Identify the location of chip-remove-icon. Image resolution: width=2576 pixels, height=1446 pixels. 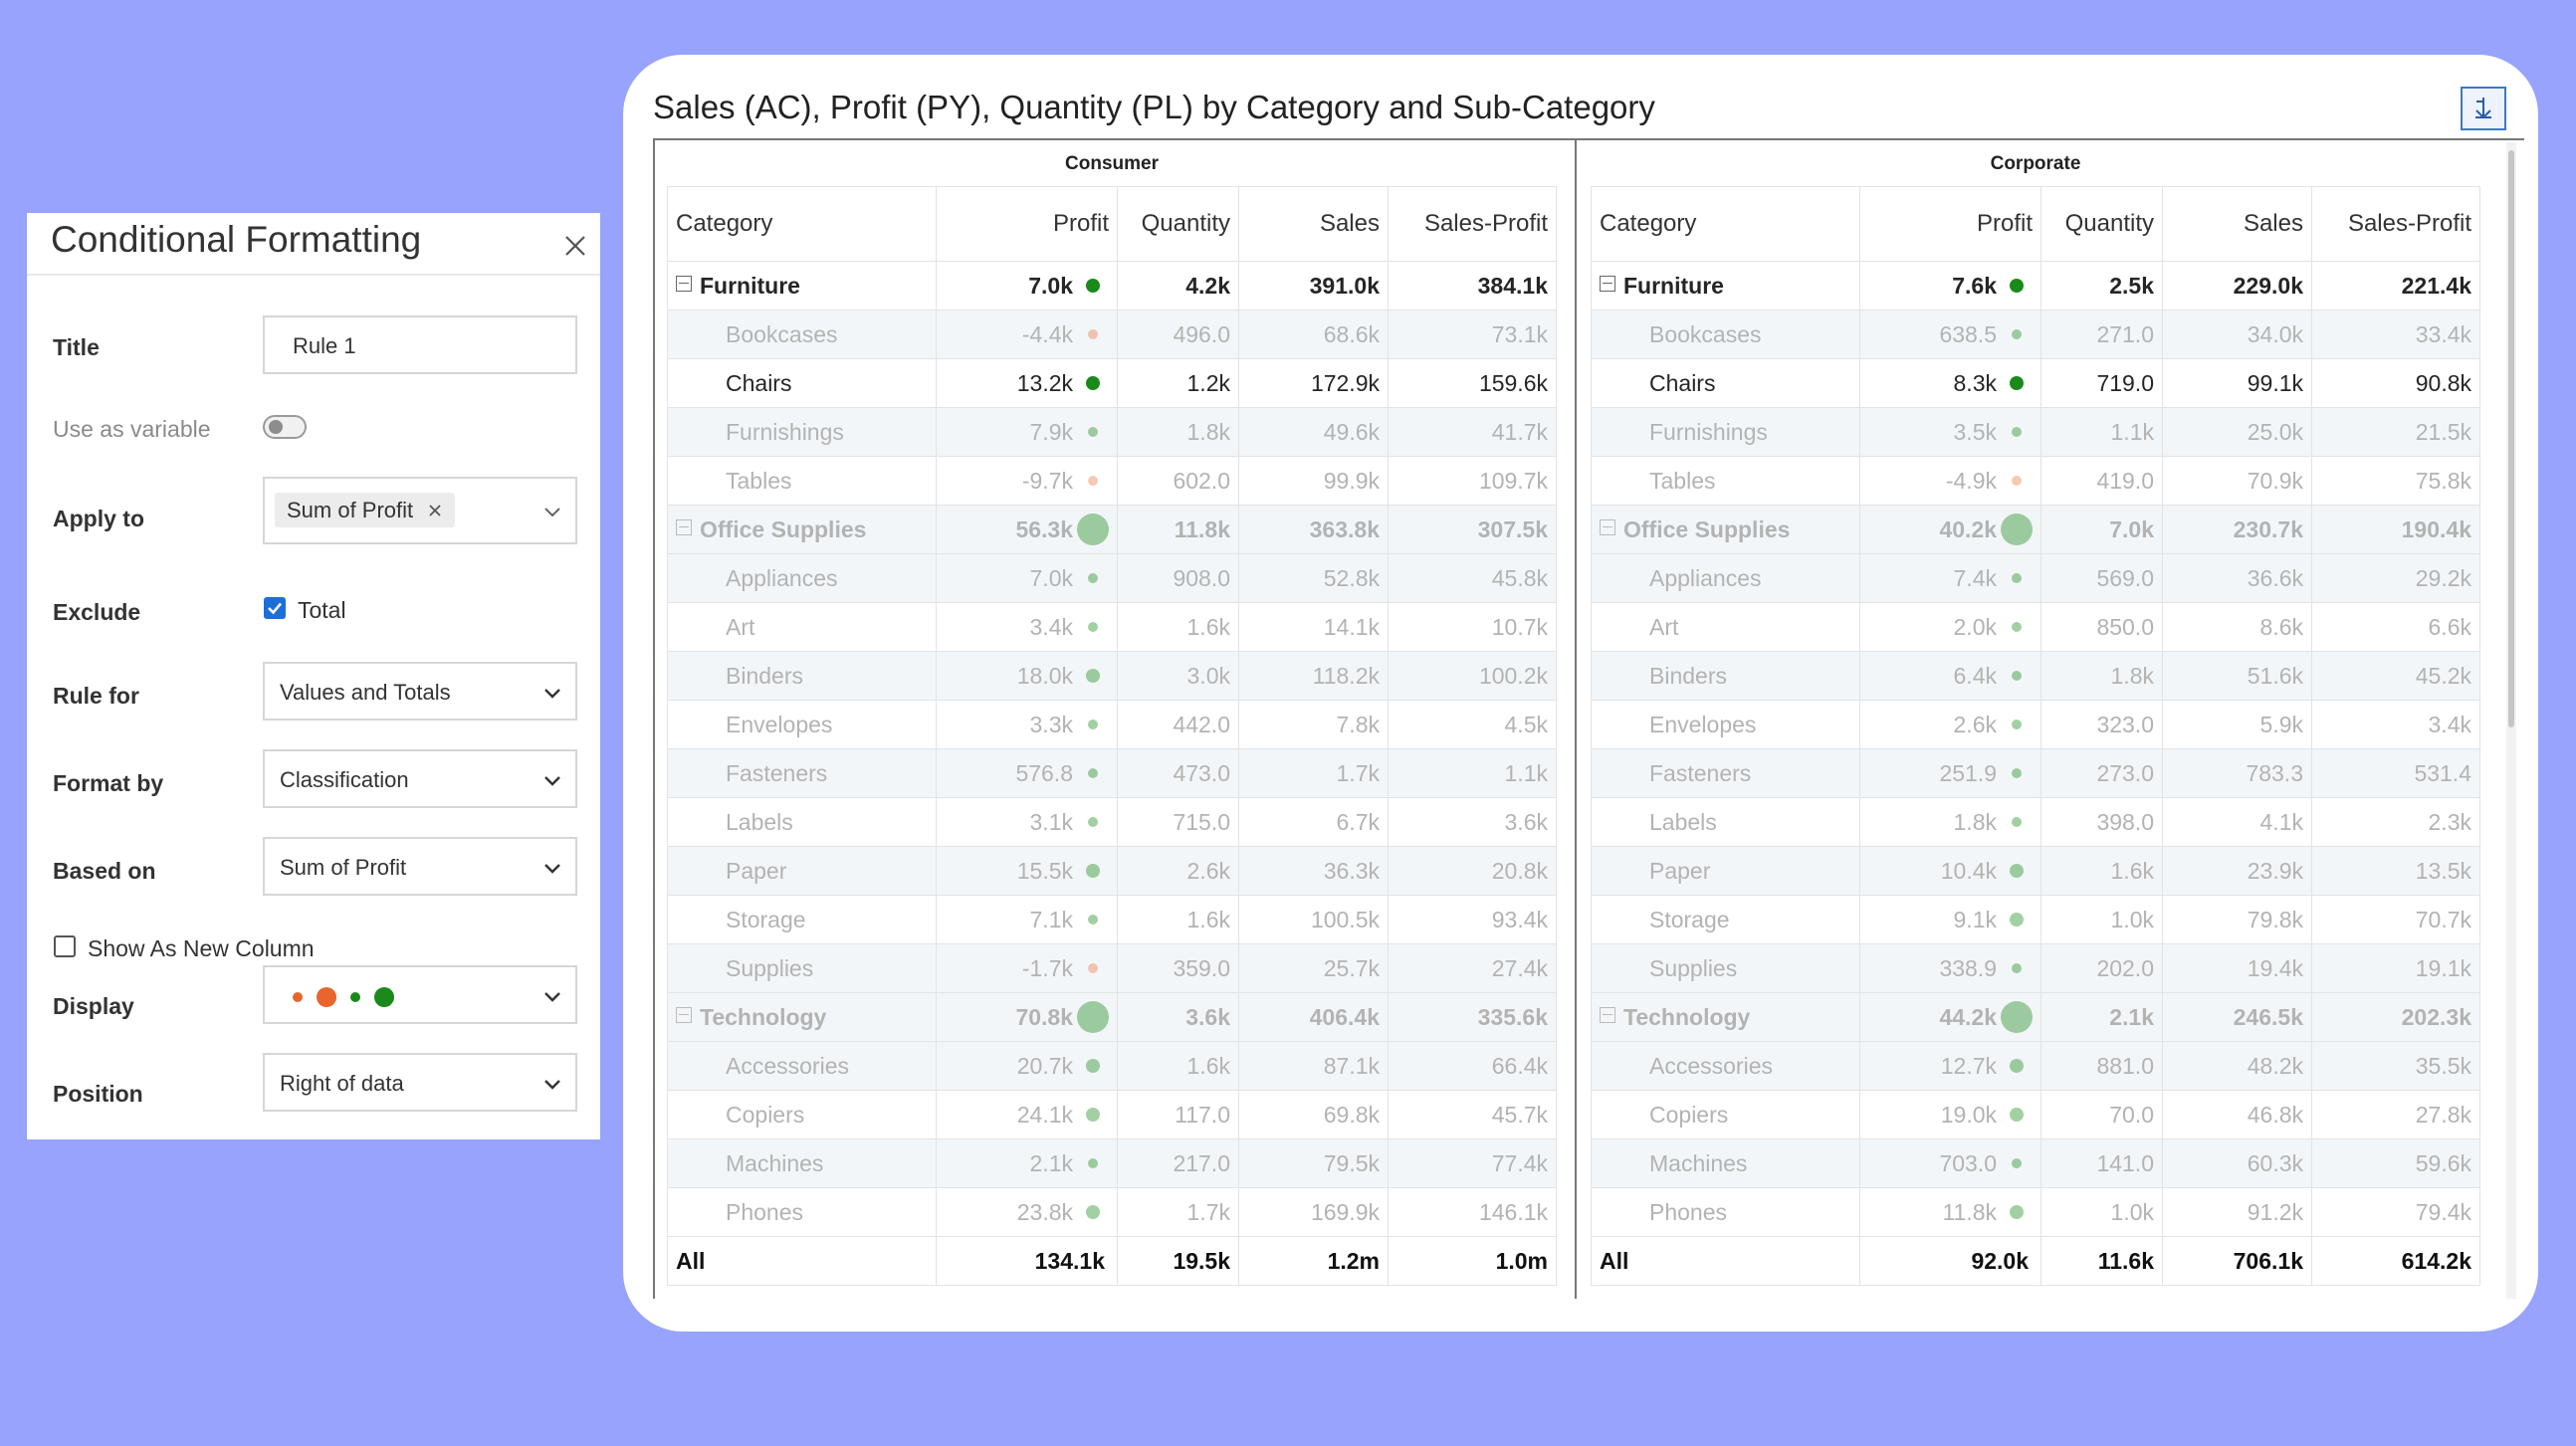
(435, 510).